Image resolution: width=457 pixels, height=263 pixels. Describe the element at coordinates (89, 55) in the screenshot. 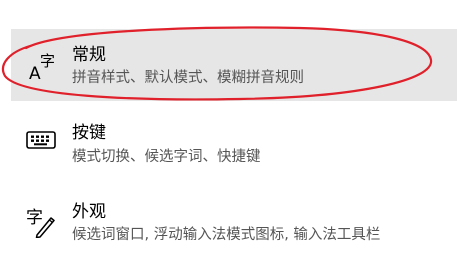

I see `settings-item-title: 常规` at that location.